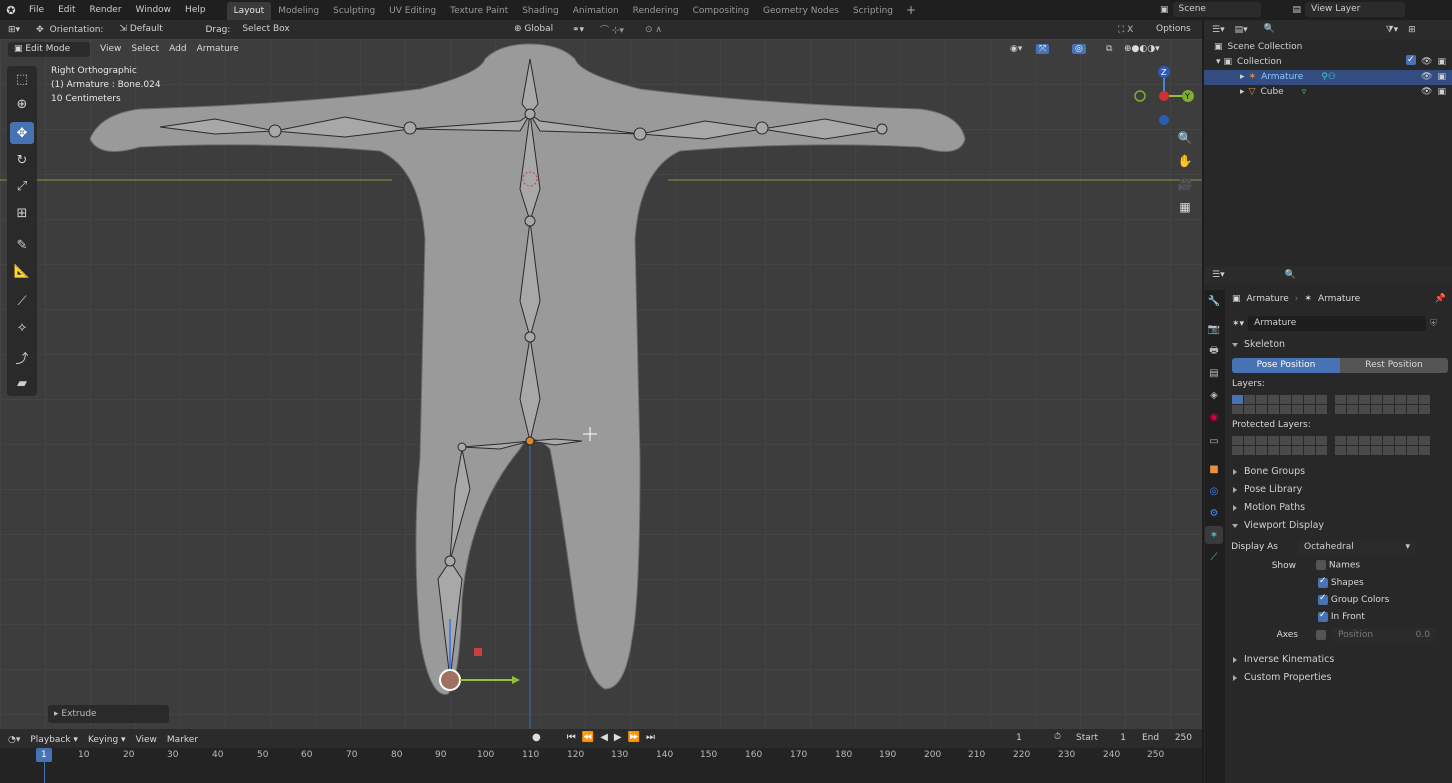 This screenshot has width=1452, height=783. Describe the element at coordinates (22, 383) in the screenshot. I see `bone-envelope-tool-icon: ▰` at that location.